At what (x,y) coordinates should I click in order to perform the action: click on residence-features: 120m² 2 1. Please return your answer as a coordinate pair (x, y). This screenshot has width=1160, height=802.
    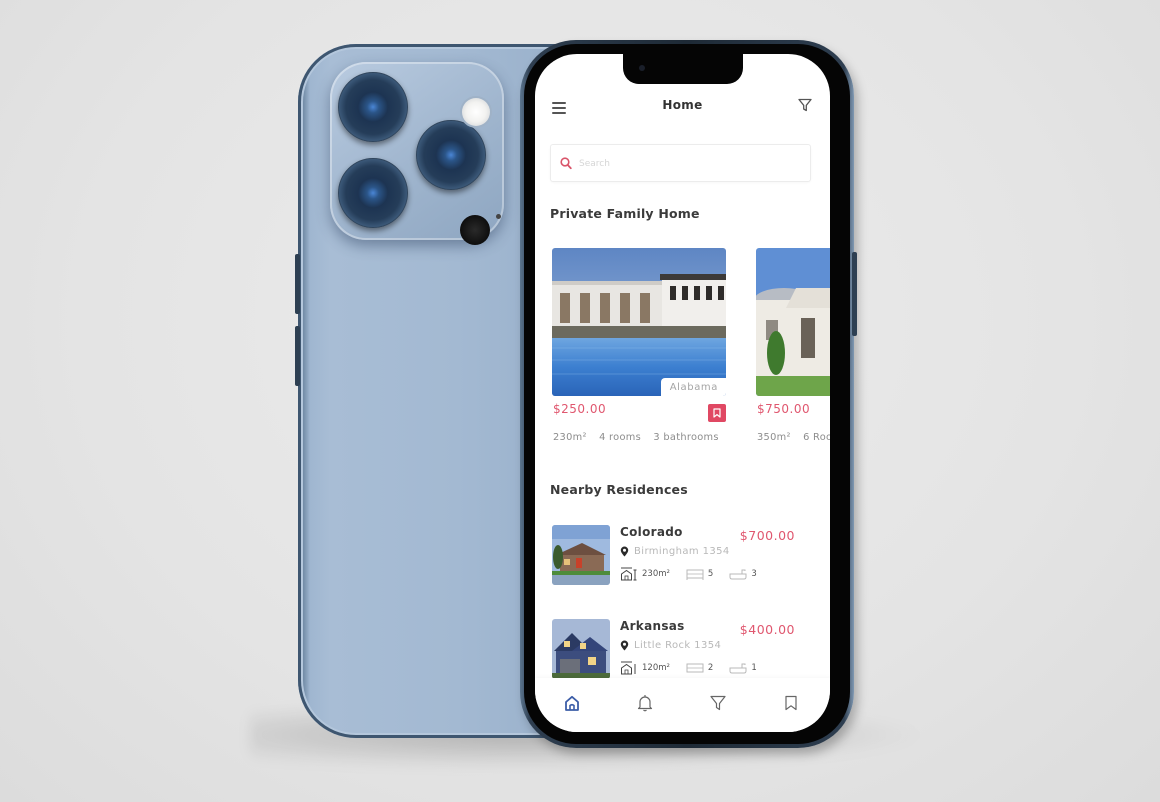
    Looking at the image, I should click on (696, 668).